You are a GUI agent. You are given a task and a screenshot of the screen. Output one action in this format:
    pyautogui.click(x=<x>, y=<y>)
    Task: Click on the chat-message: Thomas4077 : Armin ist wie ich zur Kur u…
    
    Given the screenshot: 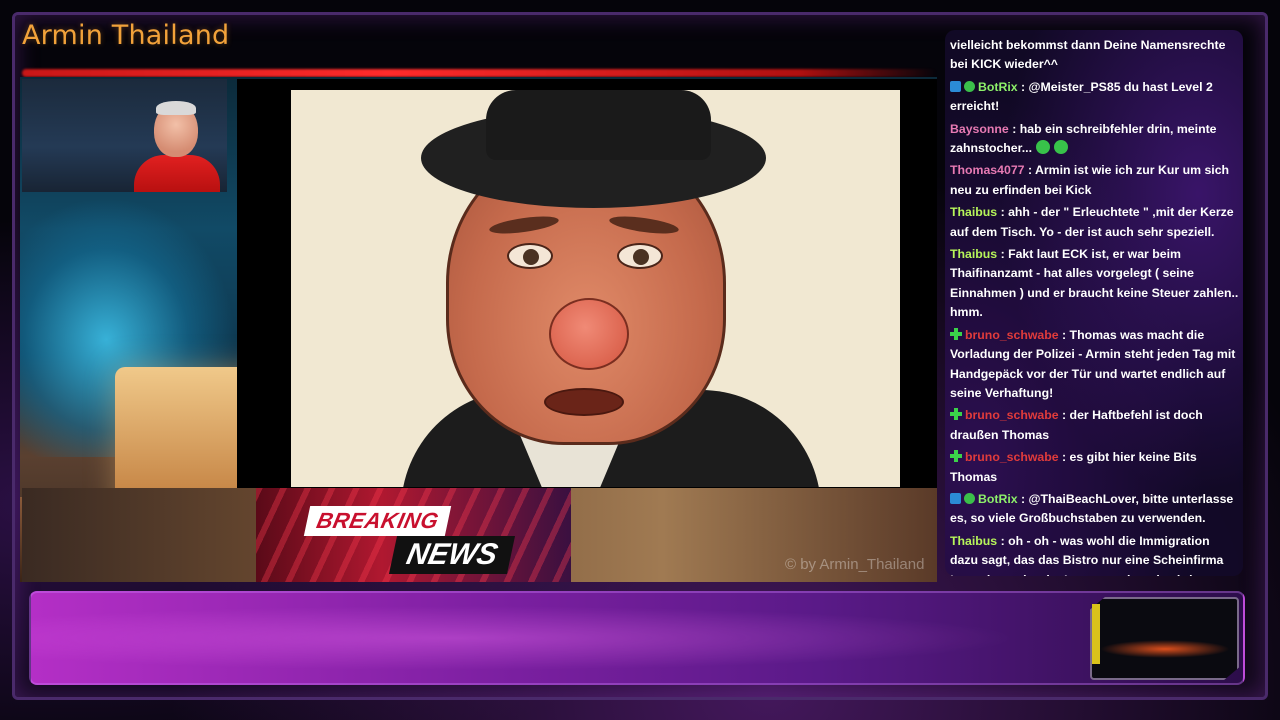 What is the action you would take?
    pyautogui.click(x=1094, y=180)
    